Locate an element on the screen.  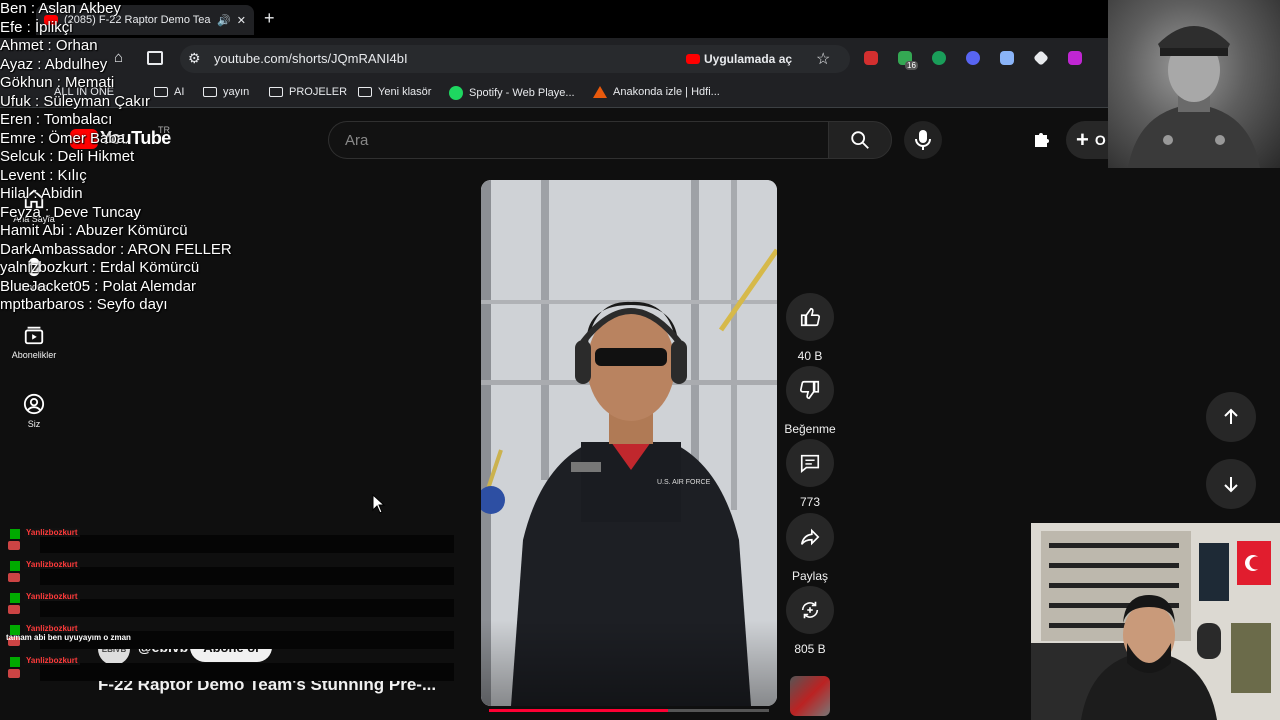
thumbs-down-icon is located at coordinates (810, 390).